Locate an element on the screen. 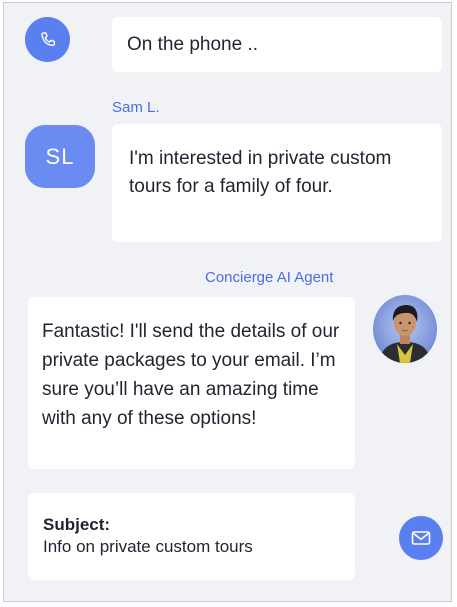 This screenshot has width=457, height=607. phone-icon is located at coordinates (47, 38).